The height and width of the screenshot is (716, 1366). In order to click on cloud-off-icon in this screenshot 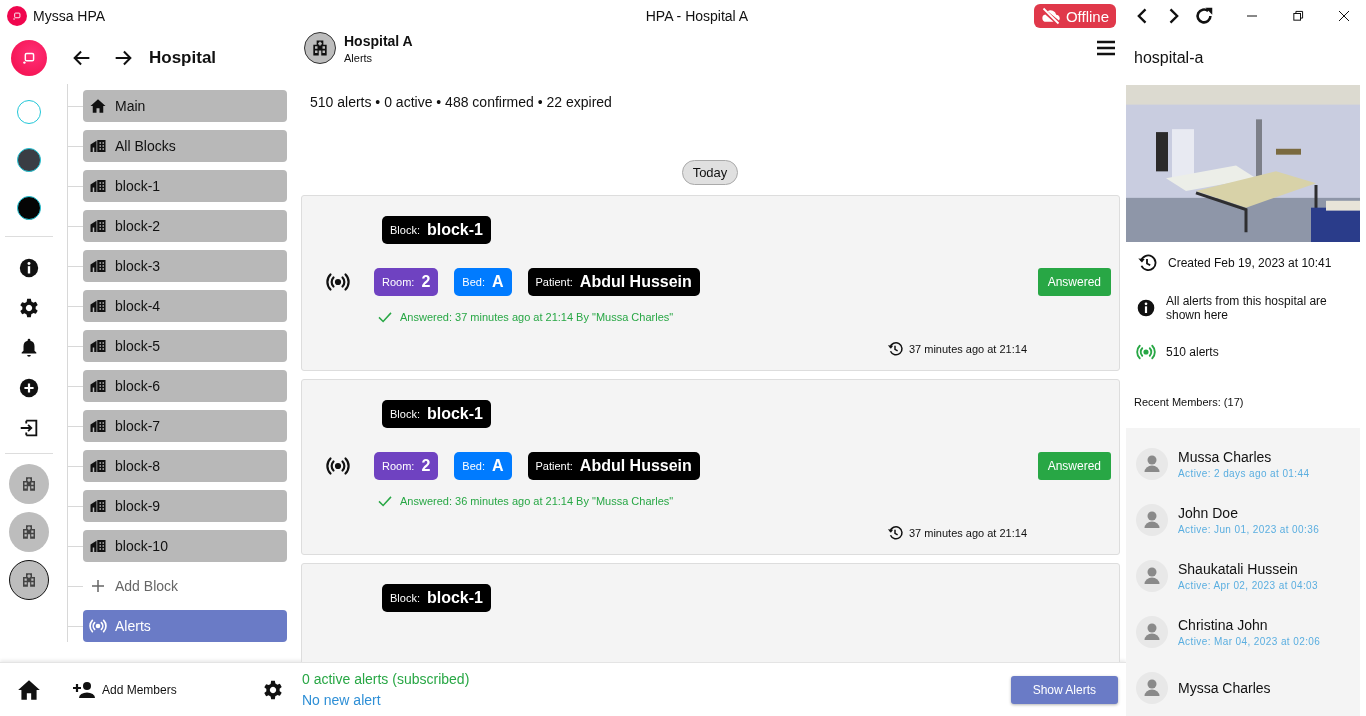, I will do `click(1050, 16)`.